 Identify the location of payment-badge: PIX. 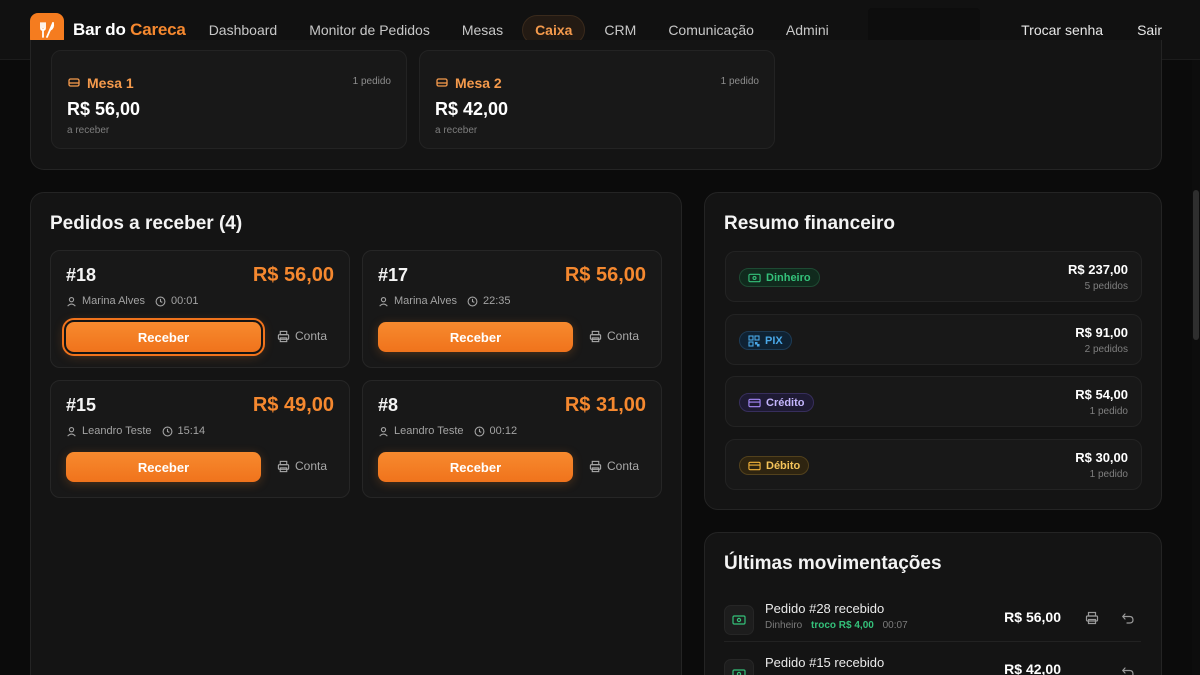
(765, 340).